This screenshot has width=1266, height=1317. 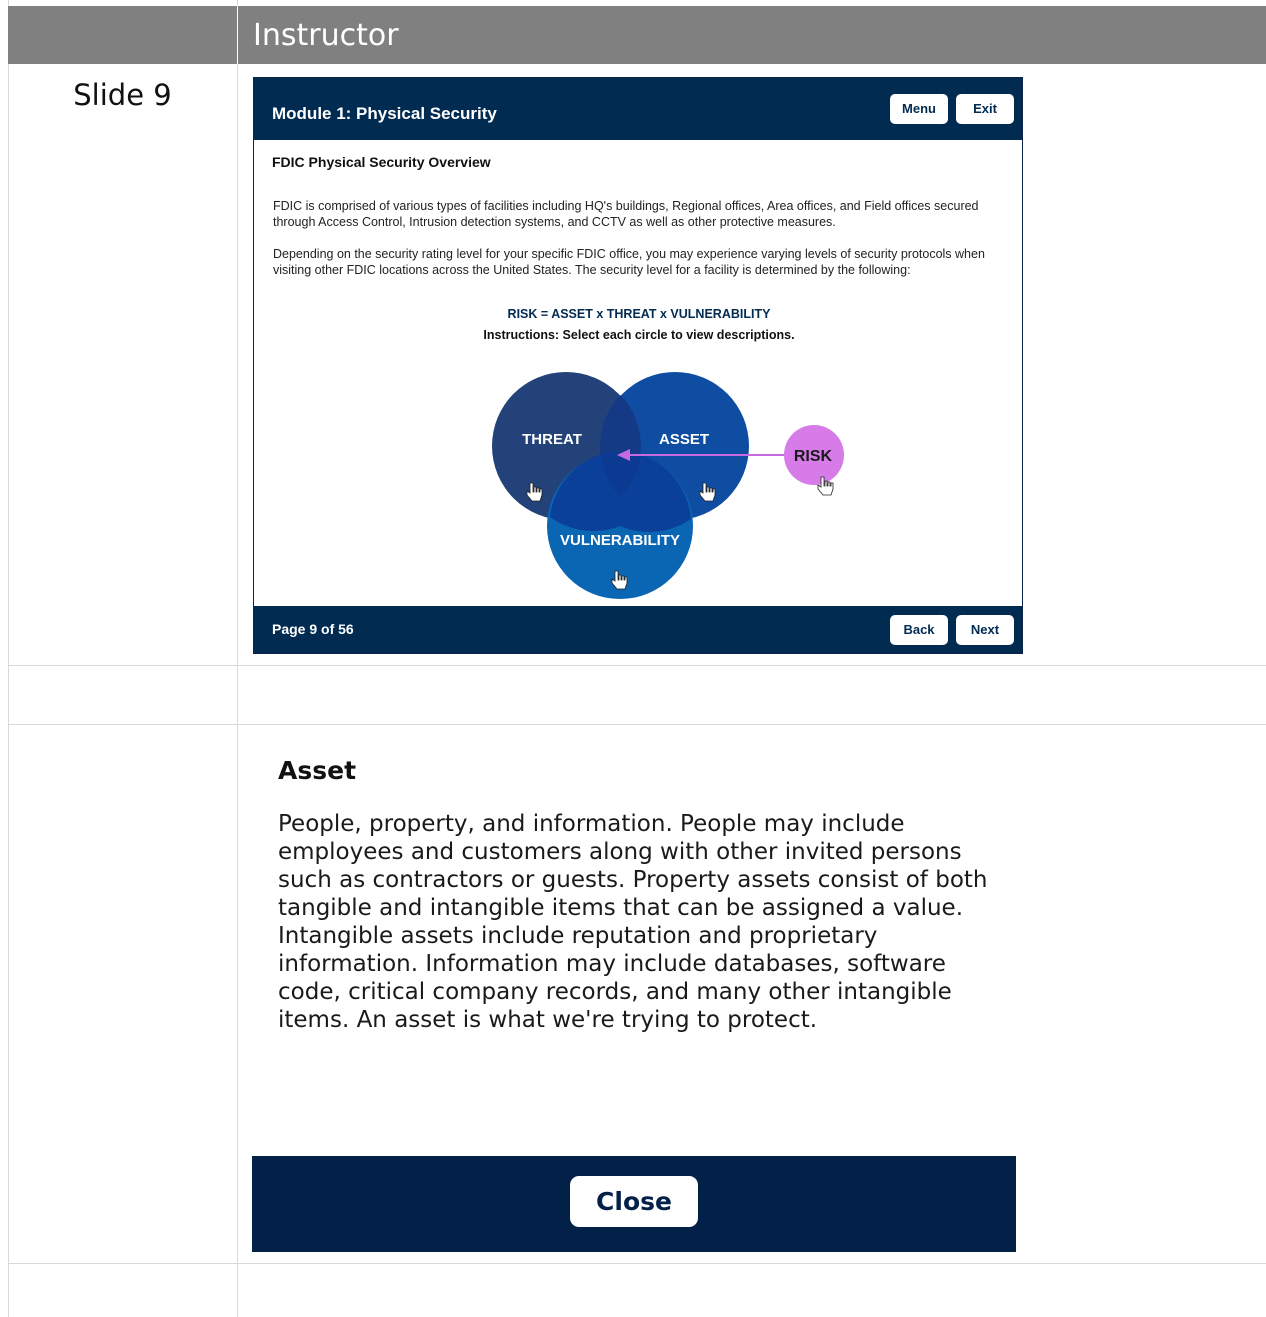 I want to click on slide-bottom-bar: Page 9 of 56 Back Next, so click(x=638, y=629).